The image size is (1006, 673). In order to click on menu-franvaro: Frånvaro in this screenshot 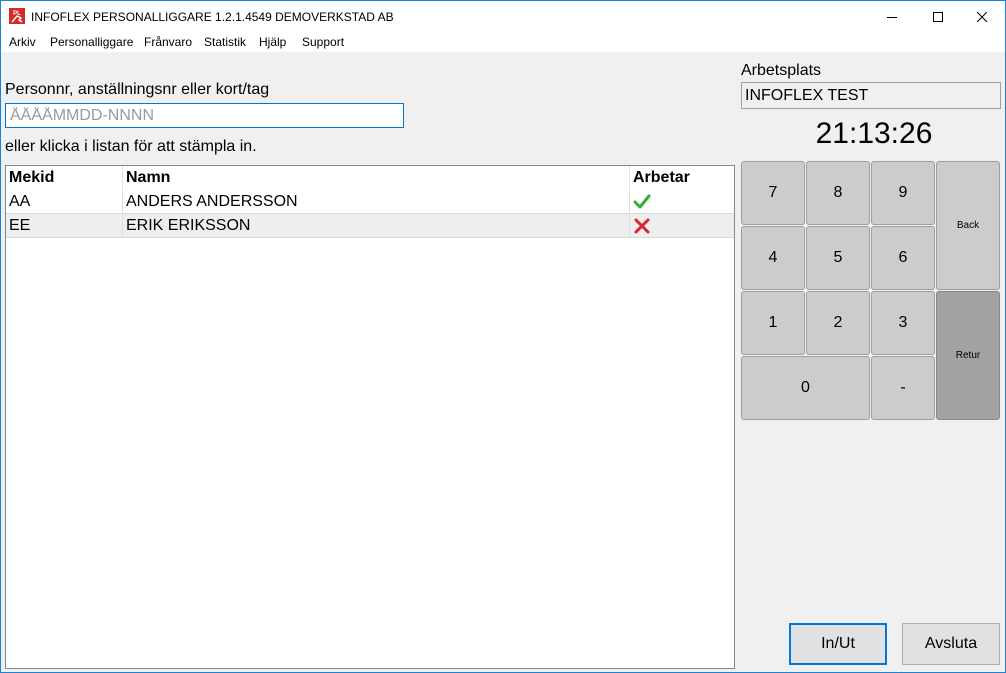, I will do `click(168, 42)`.